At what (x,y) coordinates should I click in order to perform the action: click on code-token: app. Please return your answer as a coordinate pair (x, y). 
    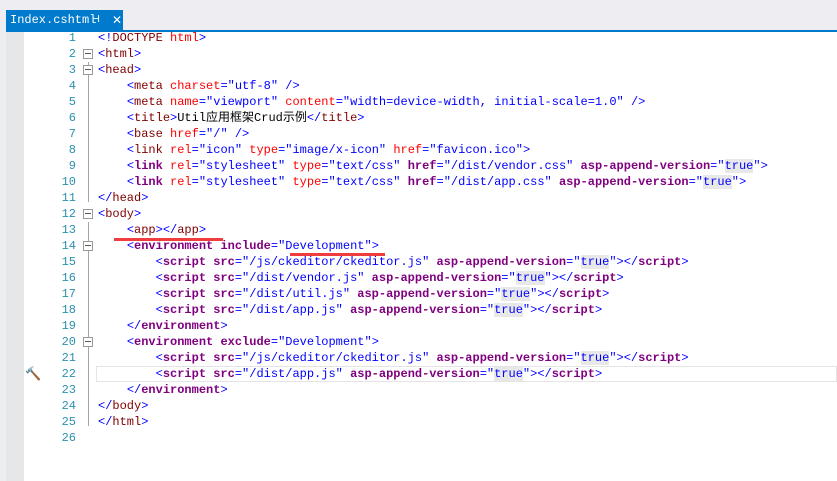
    Looking at the image, I should click on (188, 230).